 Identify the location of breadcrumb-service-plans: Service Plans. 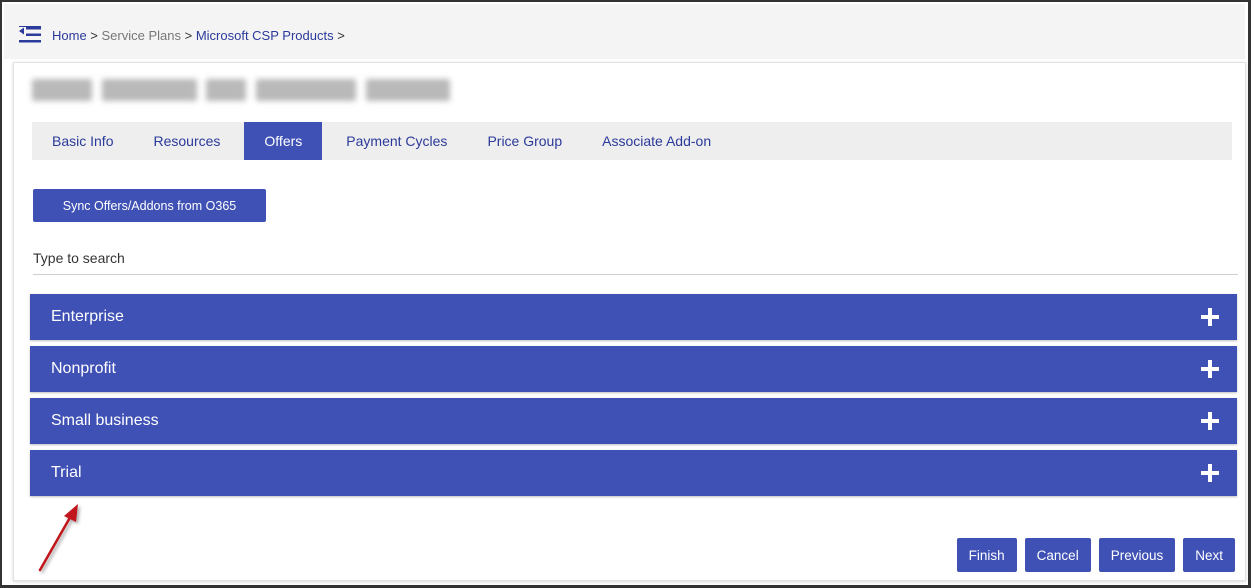
(141, 35).